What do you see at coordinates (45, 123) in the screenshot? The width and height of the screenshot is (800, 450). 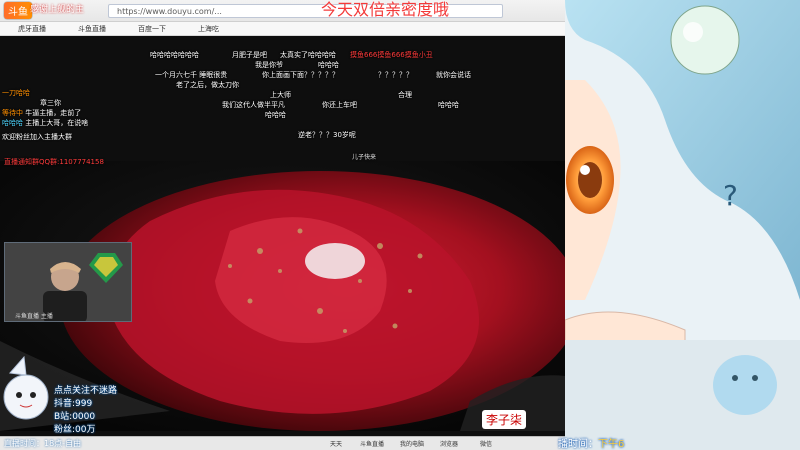 I see `chat-line: 哈哈哈 主播上大哥，在说啥` at bounding box center [45, 123].